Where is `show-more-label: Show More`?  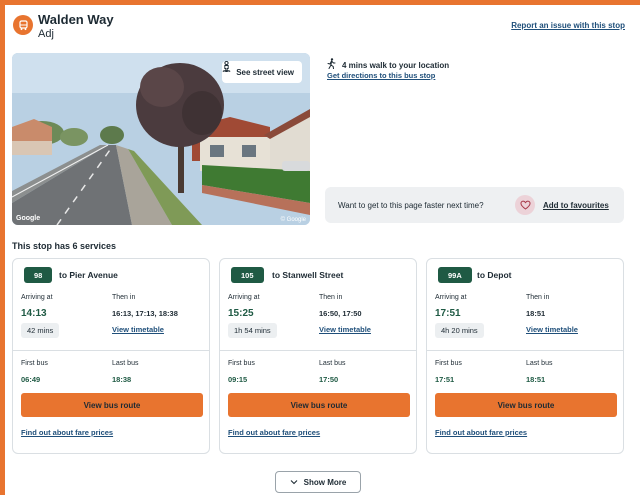
show-more-label: Show More is located at coordinates (325, 482).